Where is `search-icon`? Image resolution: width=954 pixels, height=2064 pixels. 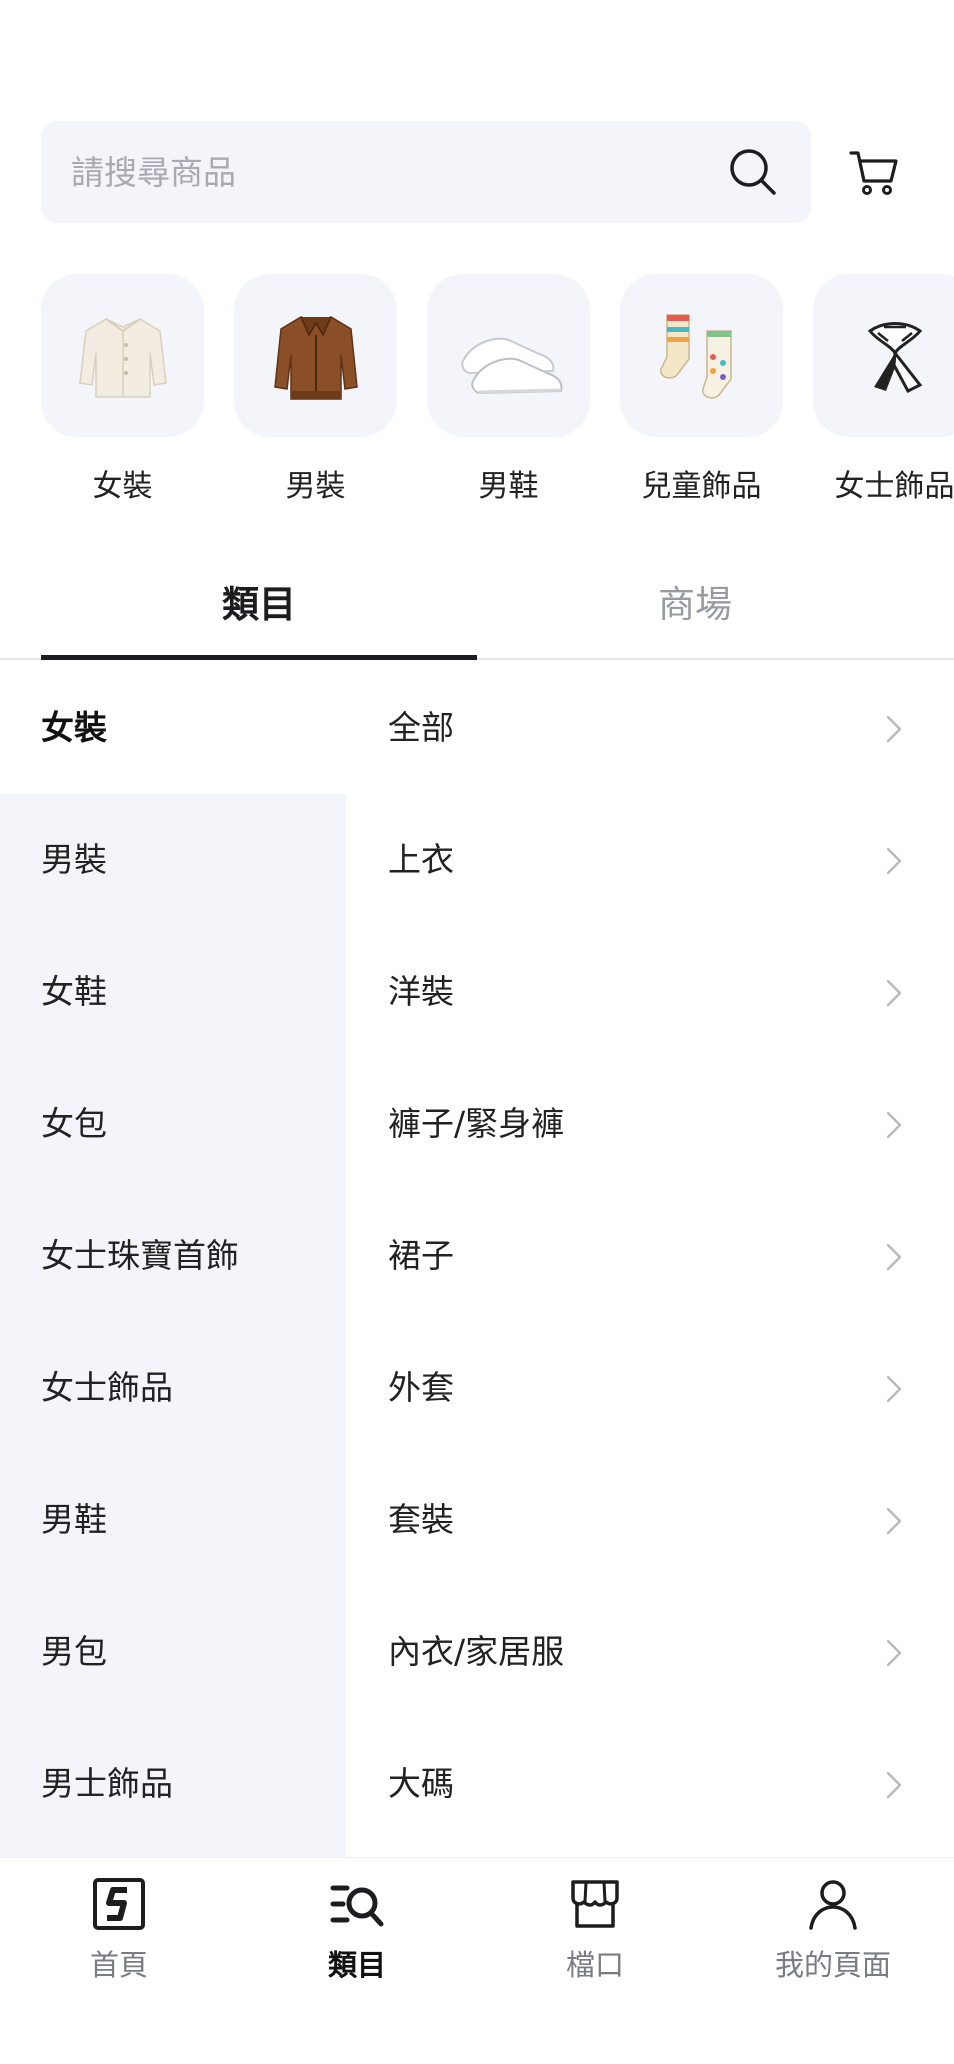 search-icon is located at coordinates (753, 172).